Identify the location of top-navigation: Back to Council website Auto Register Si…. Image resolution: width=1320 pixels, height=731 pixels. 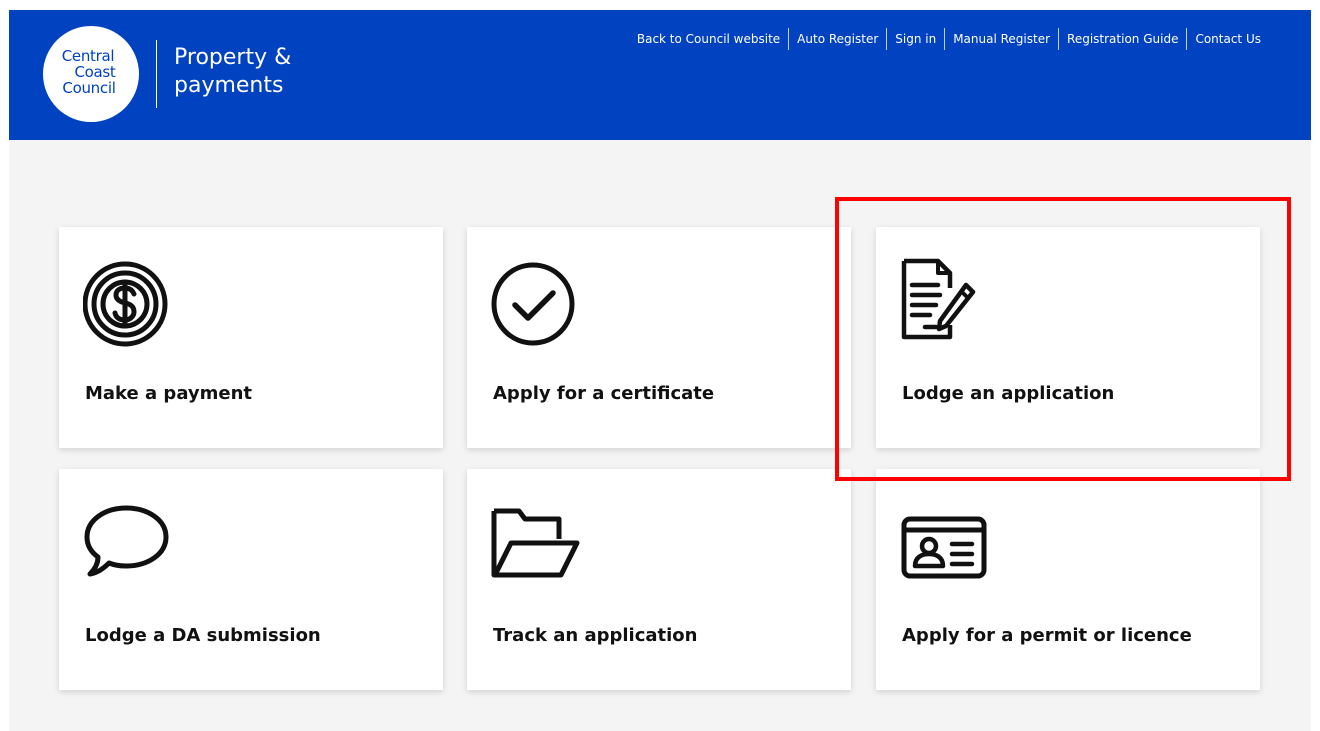
(949, 39).